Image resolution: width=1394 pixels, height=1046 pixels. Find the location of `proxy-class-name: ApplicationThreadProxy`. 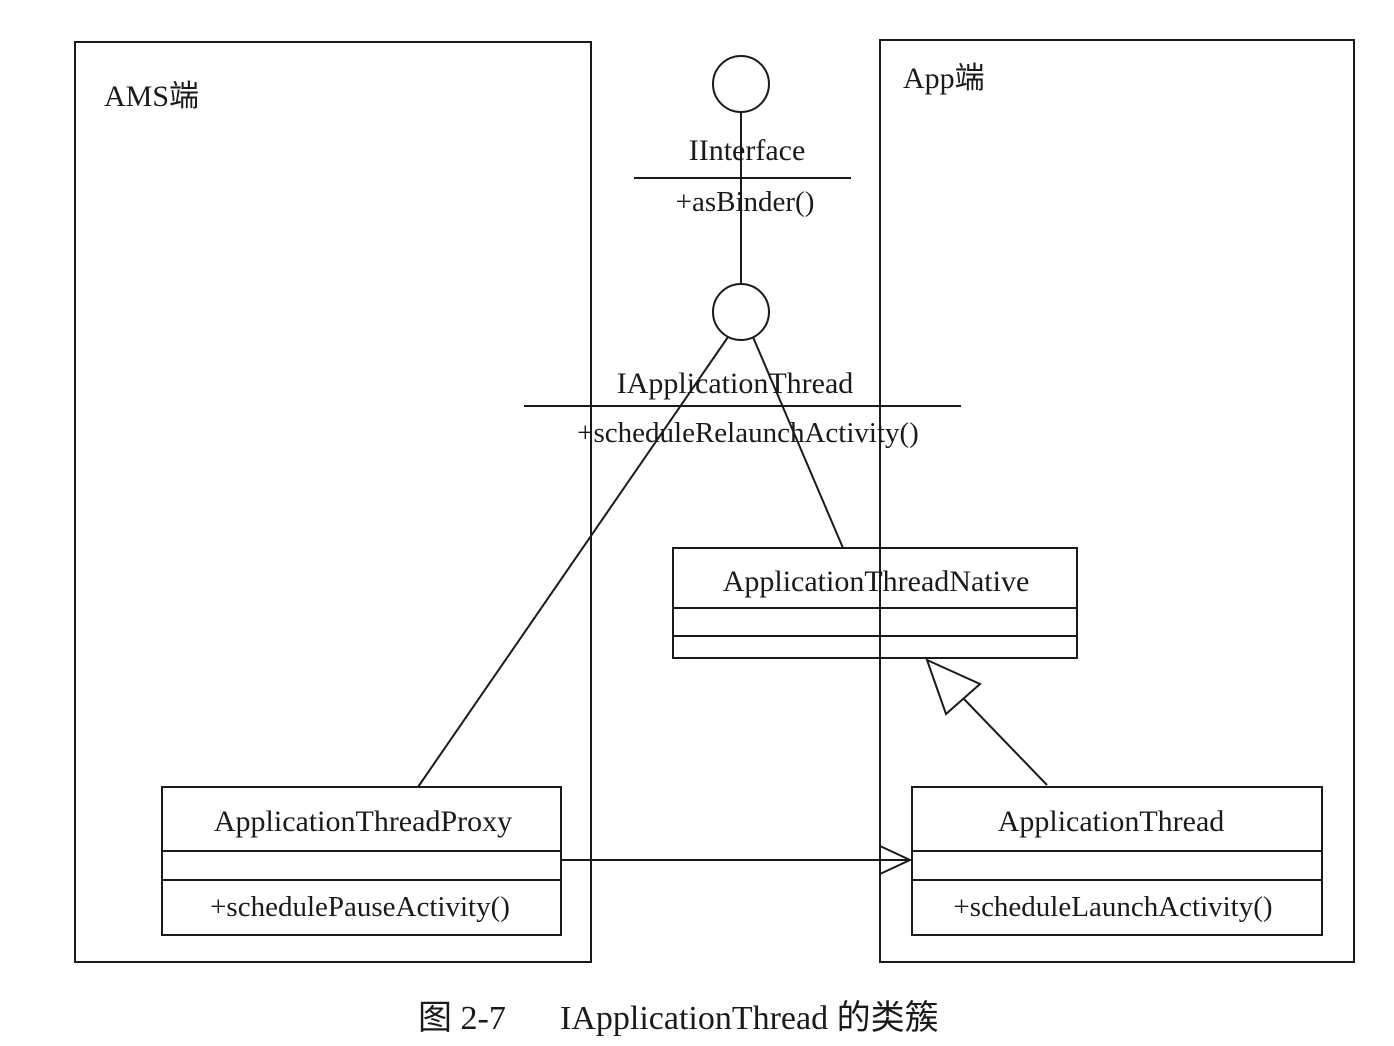

proxy-class-name: ApplicationThreadProxy is located at coordinates (363, 821).